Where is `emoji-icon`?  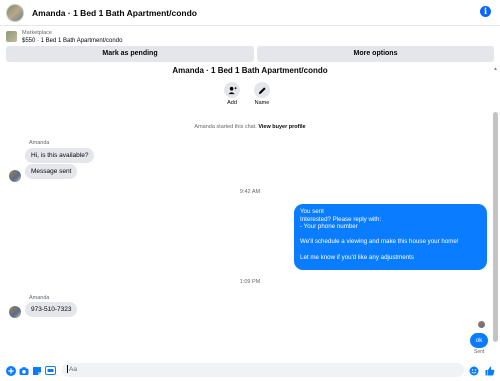 emoji-icon is located at coordinates (473, 370).